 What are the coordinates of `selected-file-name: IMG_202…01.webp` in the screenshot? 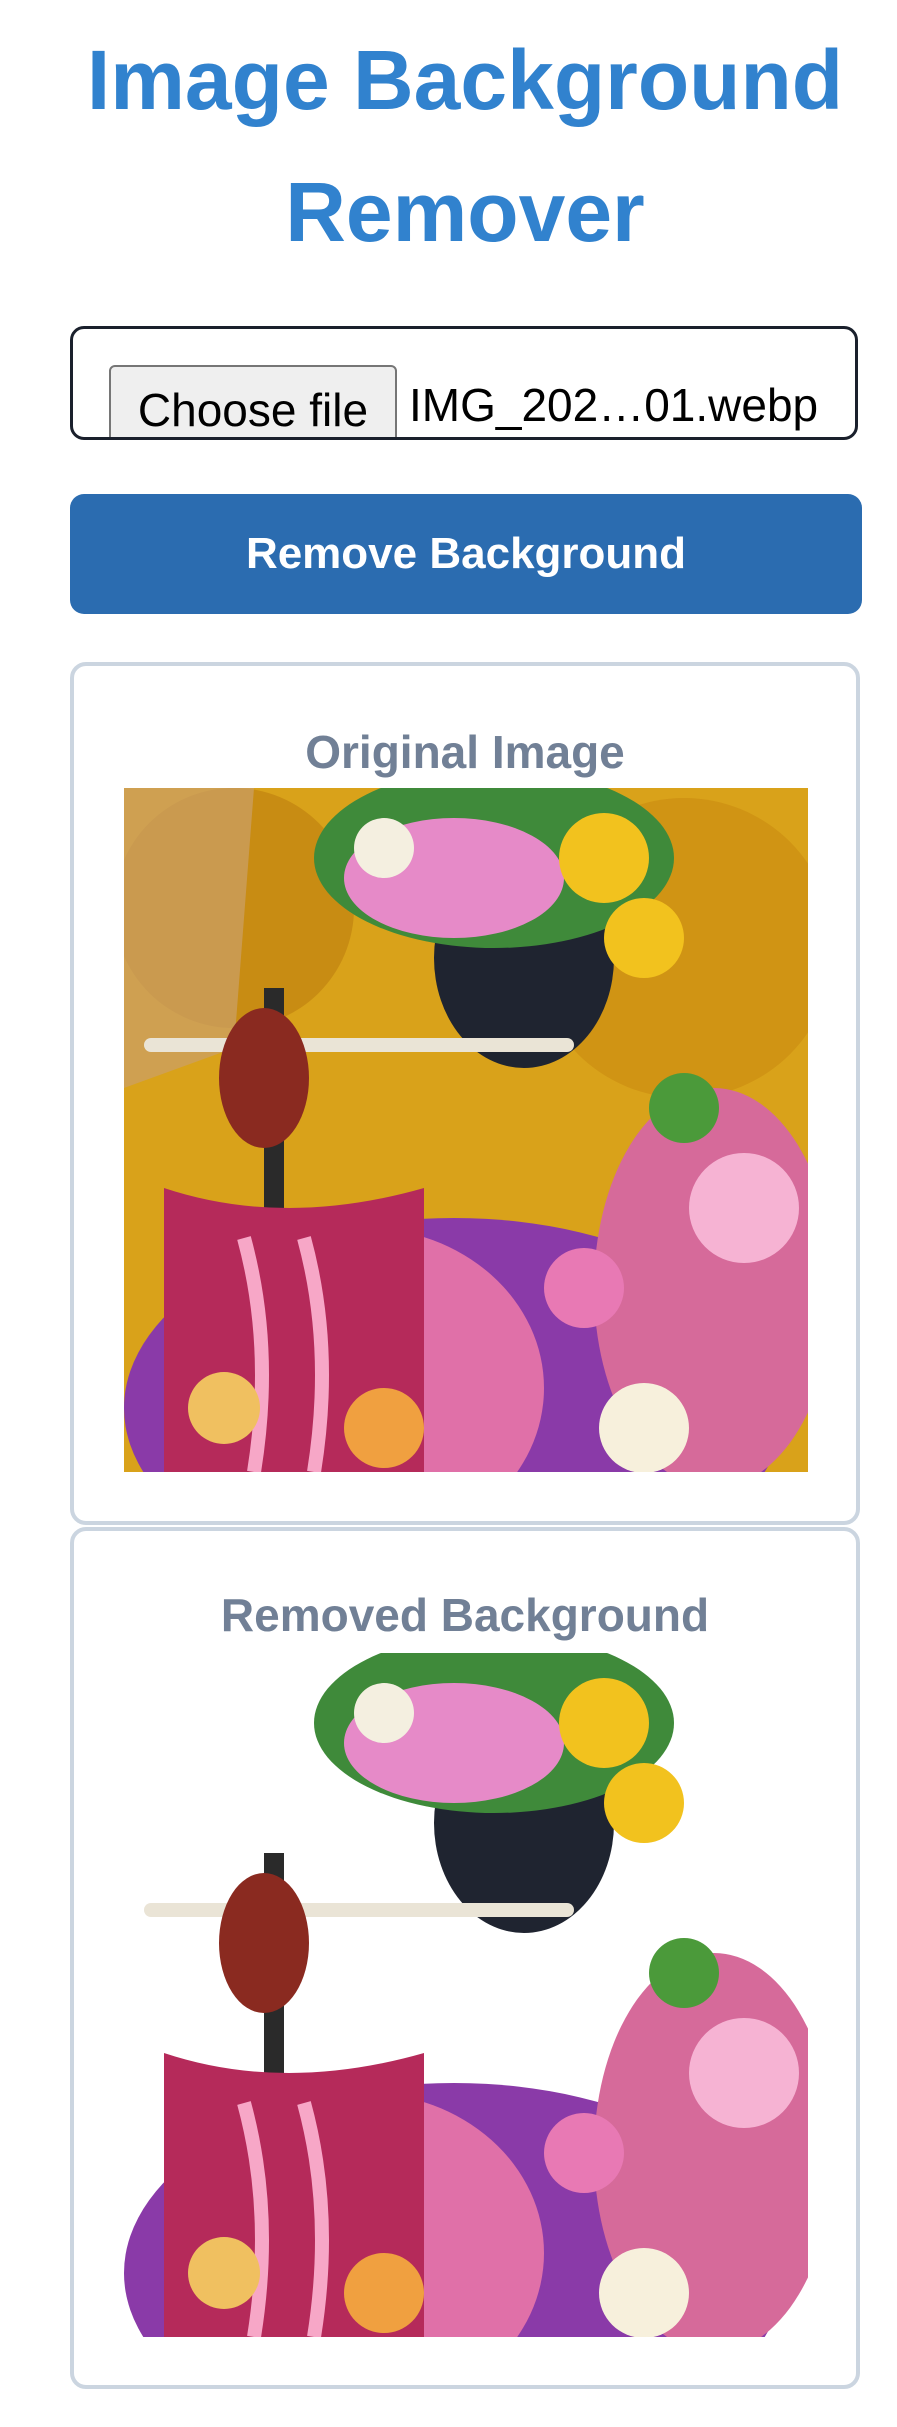 It's located at (614, 405).